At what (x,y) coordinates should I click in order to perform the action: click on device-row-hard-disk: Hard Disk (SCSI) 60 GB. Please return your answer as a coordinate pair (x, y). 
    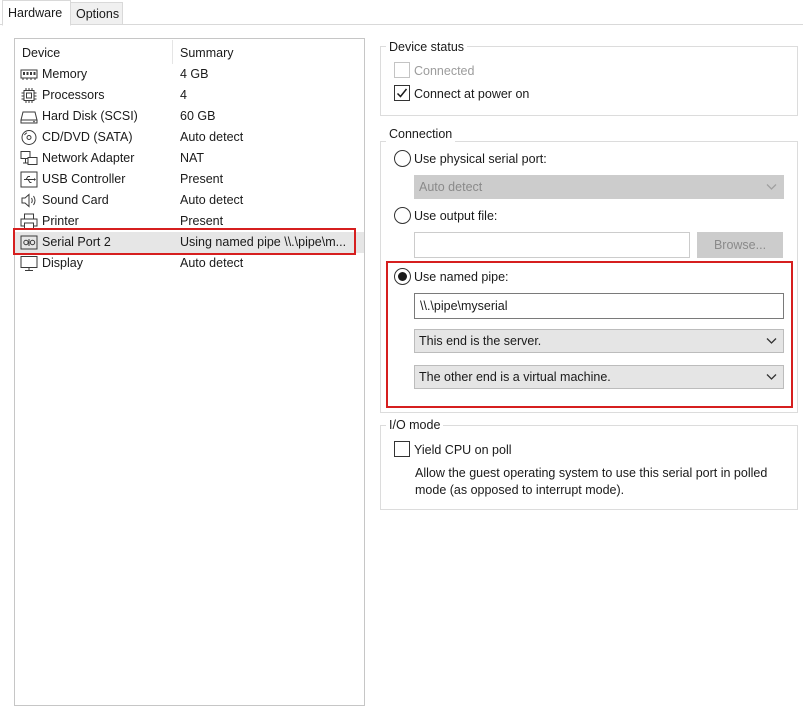
    Looking at the image, I should click on (189, 116).